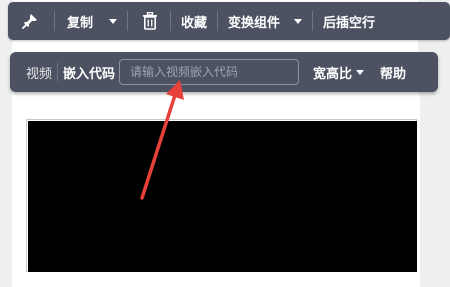 This screenshot has width=450, height=287. I want to click on trash-icon, so click(150, 21).